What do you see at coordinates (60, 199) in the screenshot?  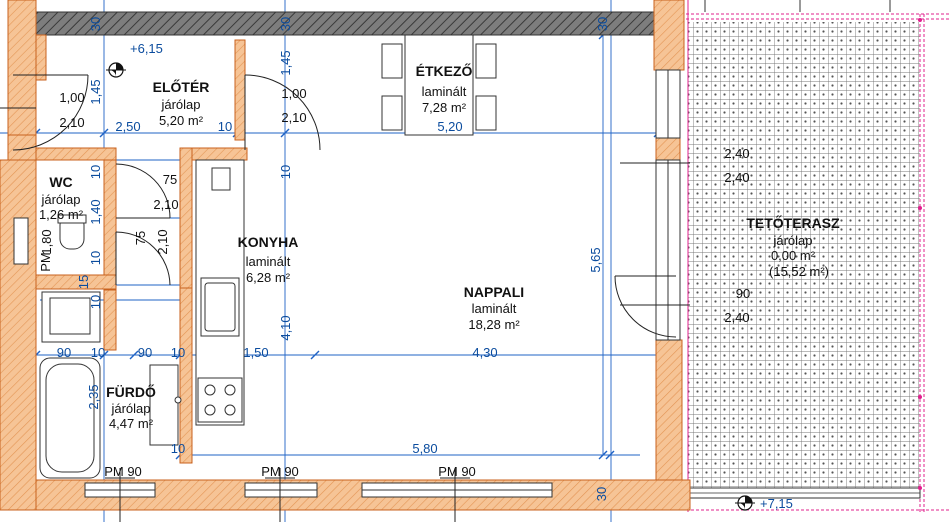 I see `room-wc-material: járólap` at bounding box center [60, 199].